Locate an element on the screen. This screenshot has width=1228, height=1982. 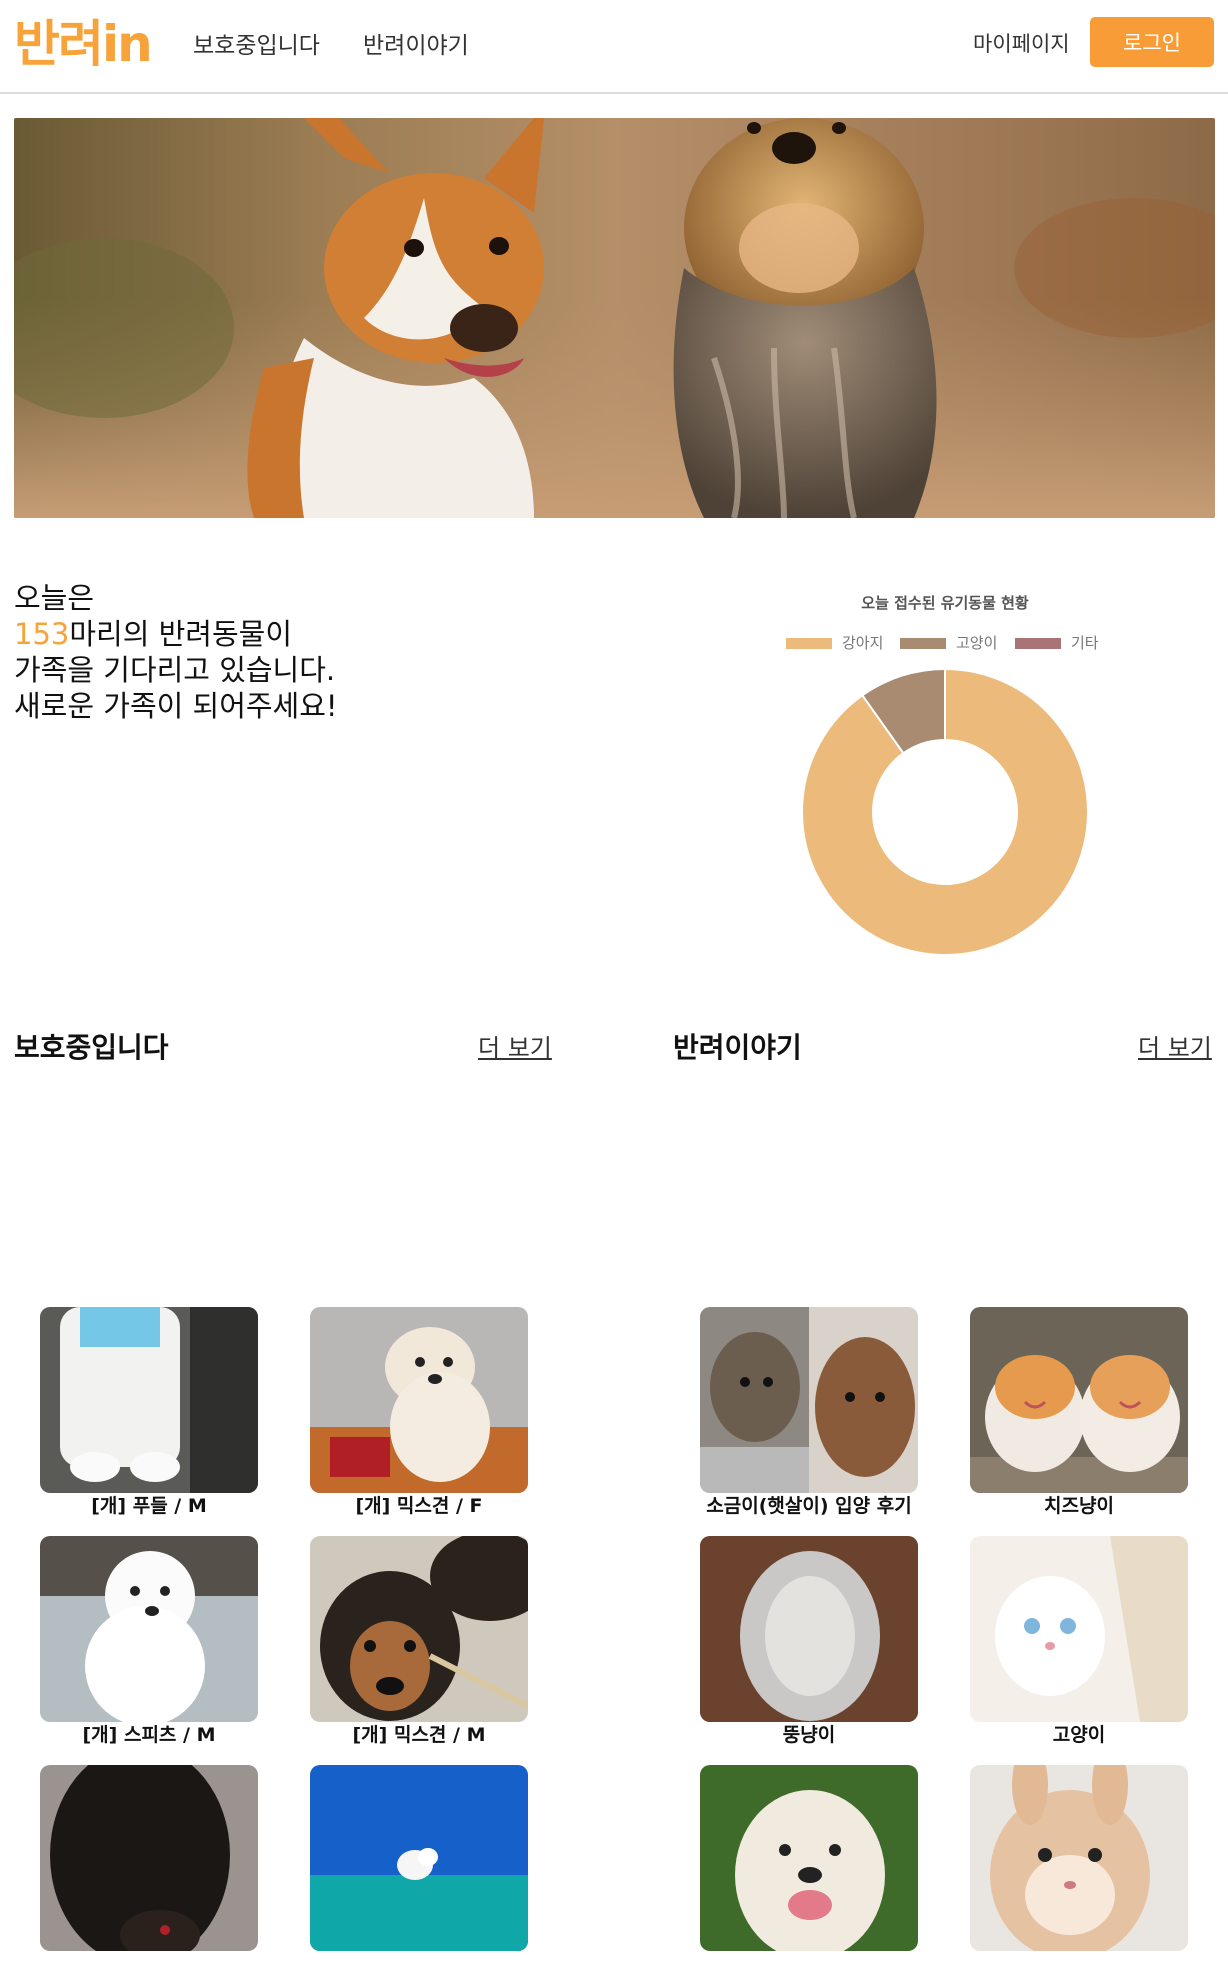
top-header: 반려in 보호중입니다 반려이야기 마이페이지 로그인 is located at coordinates (614, 47).